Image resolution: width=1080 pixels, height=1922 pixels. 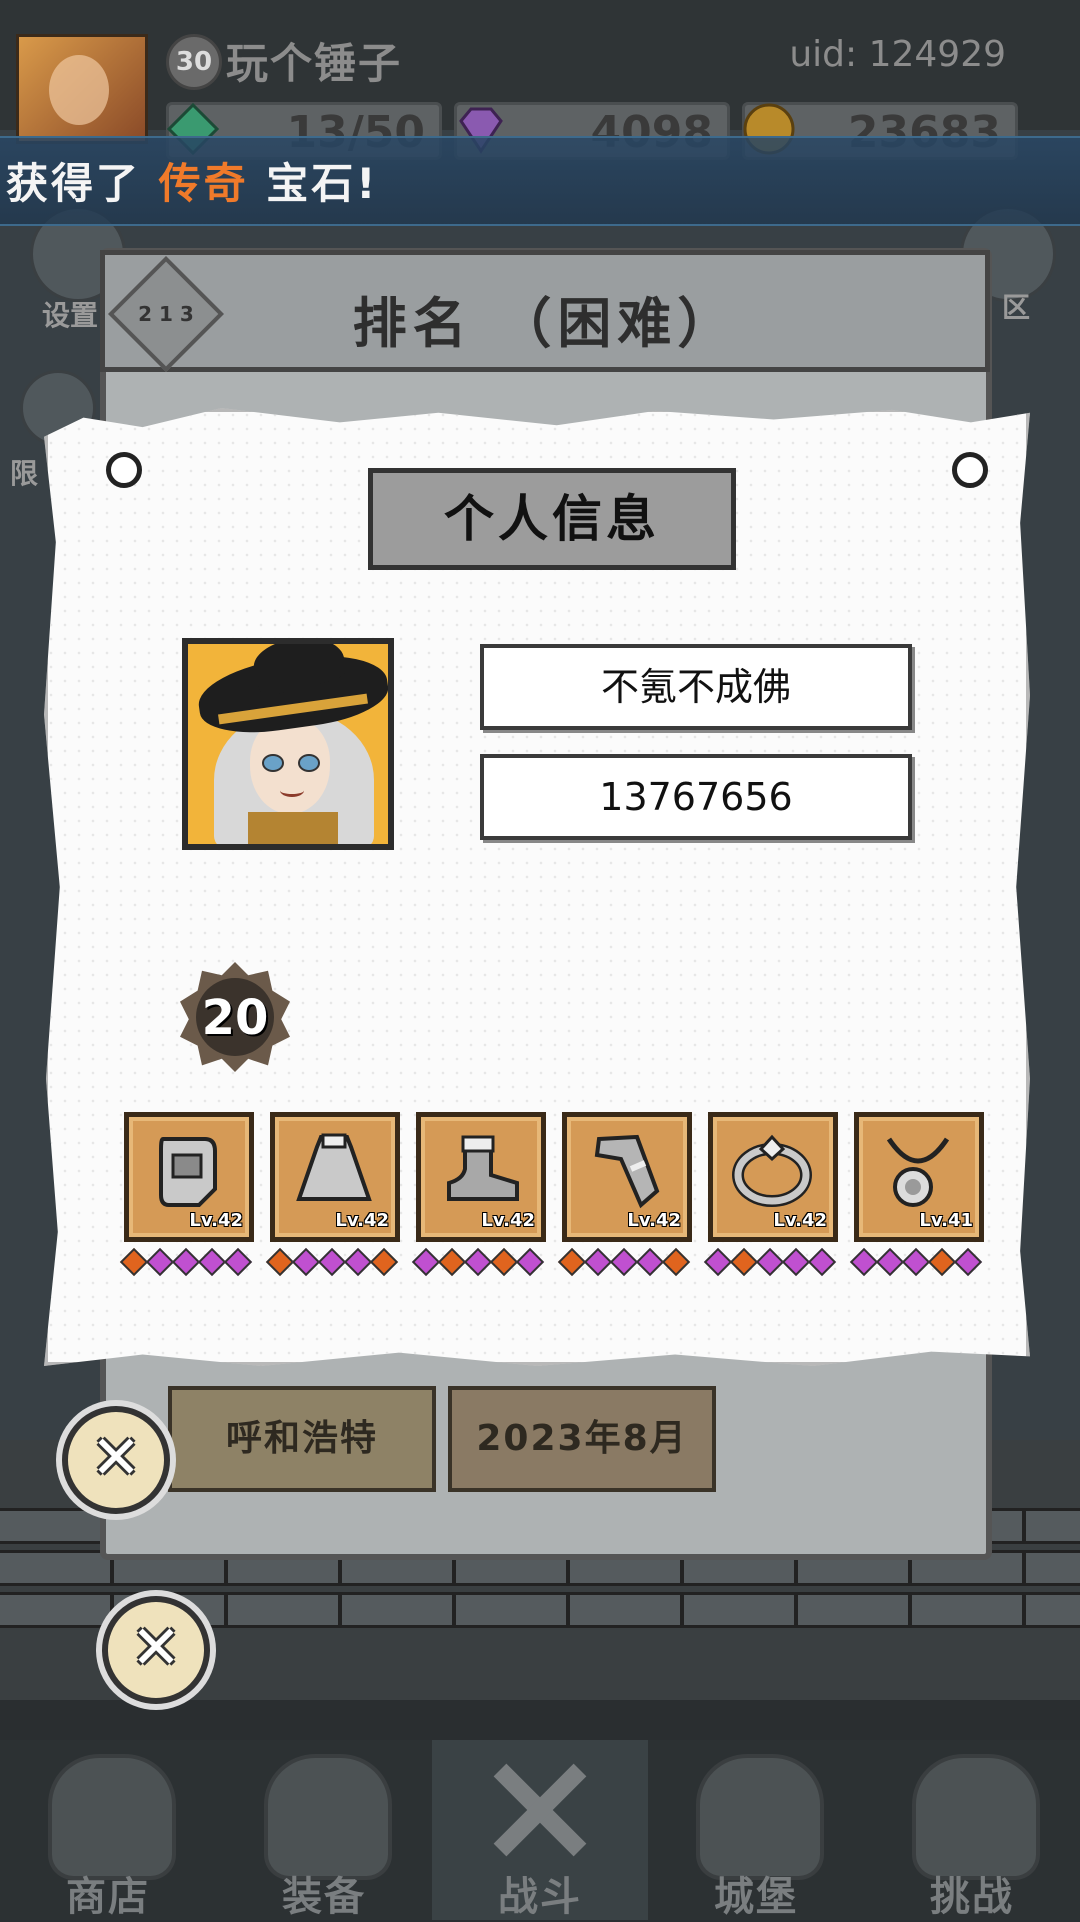 I want to click on nav-equipment-label: 装备, so click(x=324, y=1897).